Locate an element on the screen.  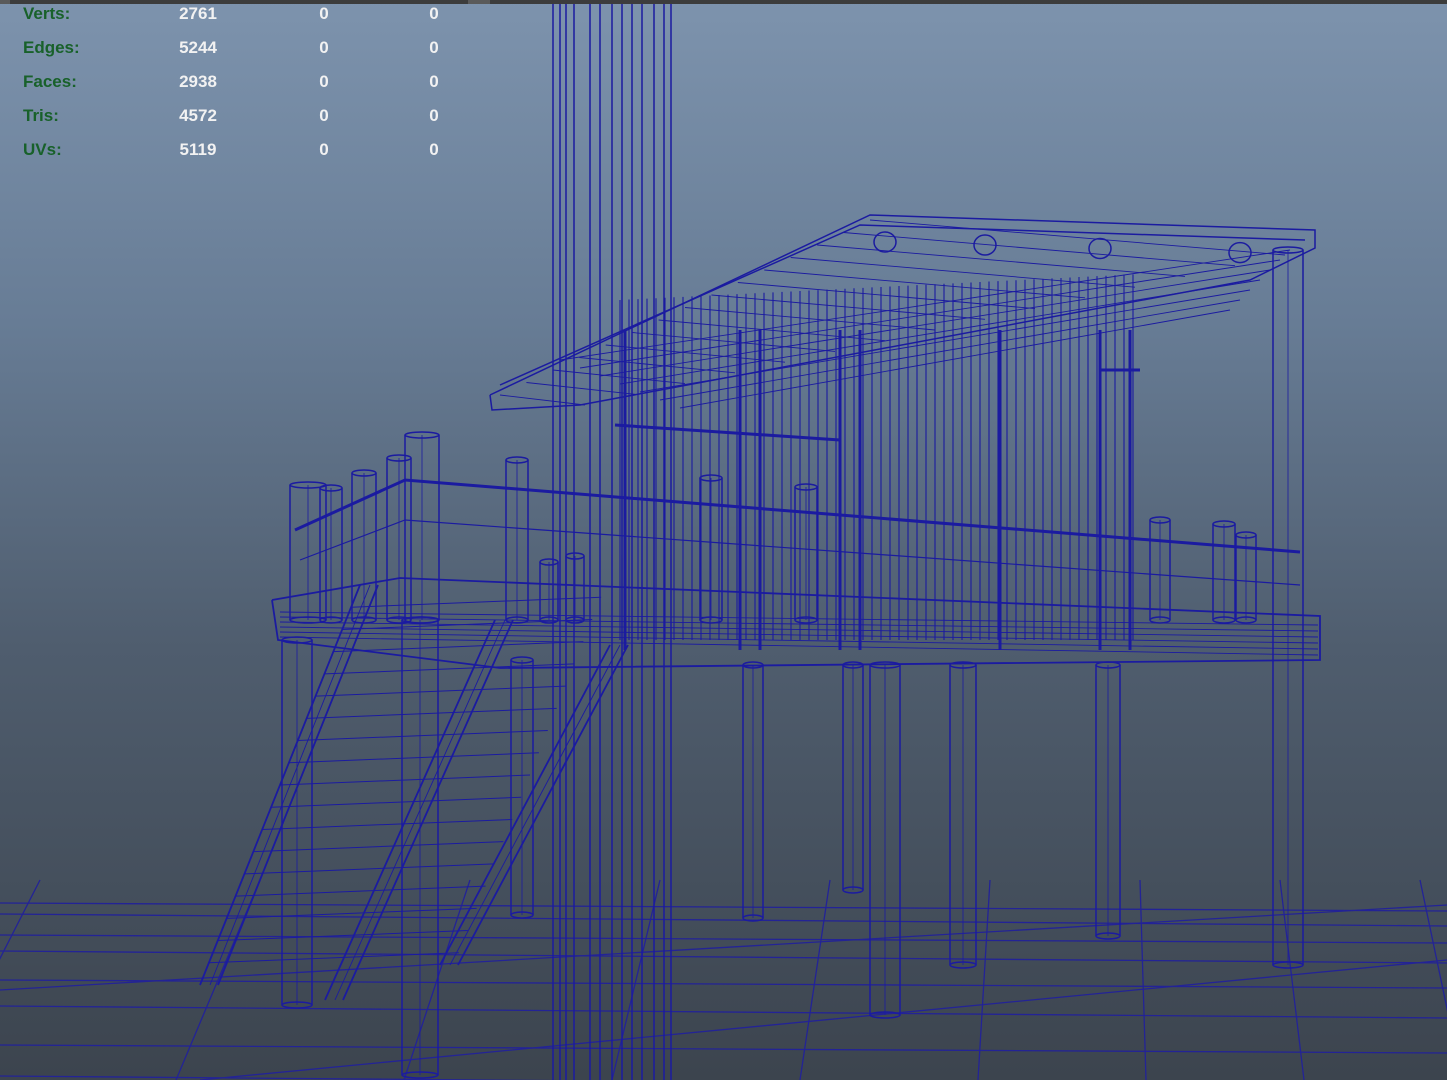
hud-label: Faces: is located at coordinates (50, 81).